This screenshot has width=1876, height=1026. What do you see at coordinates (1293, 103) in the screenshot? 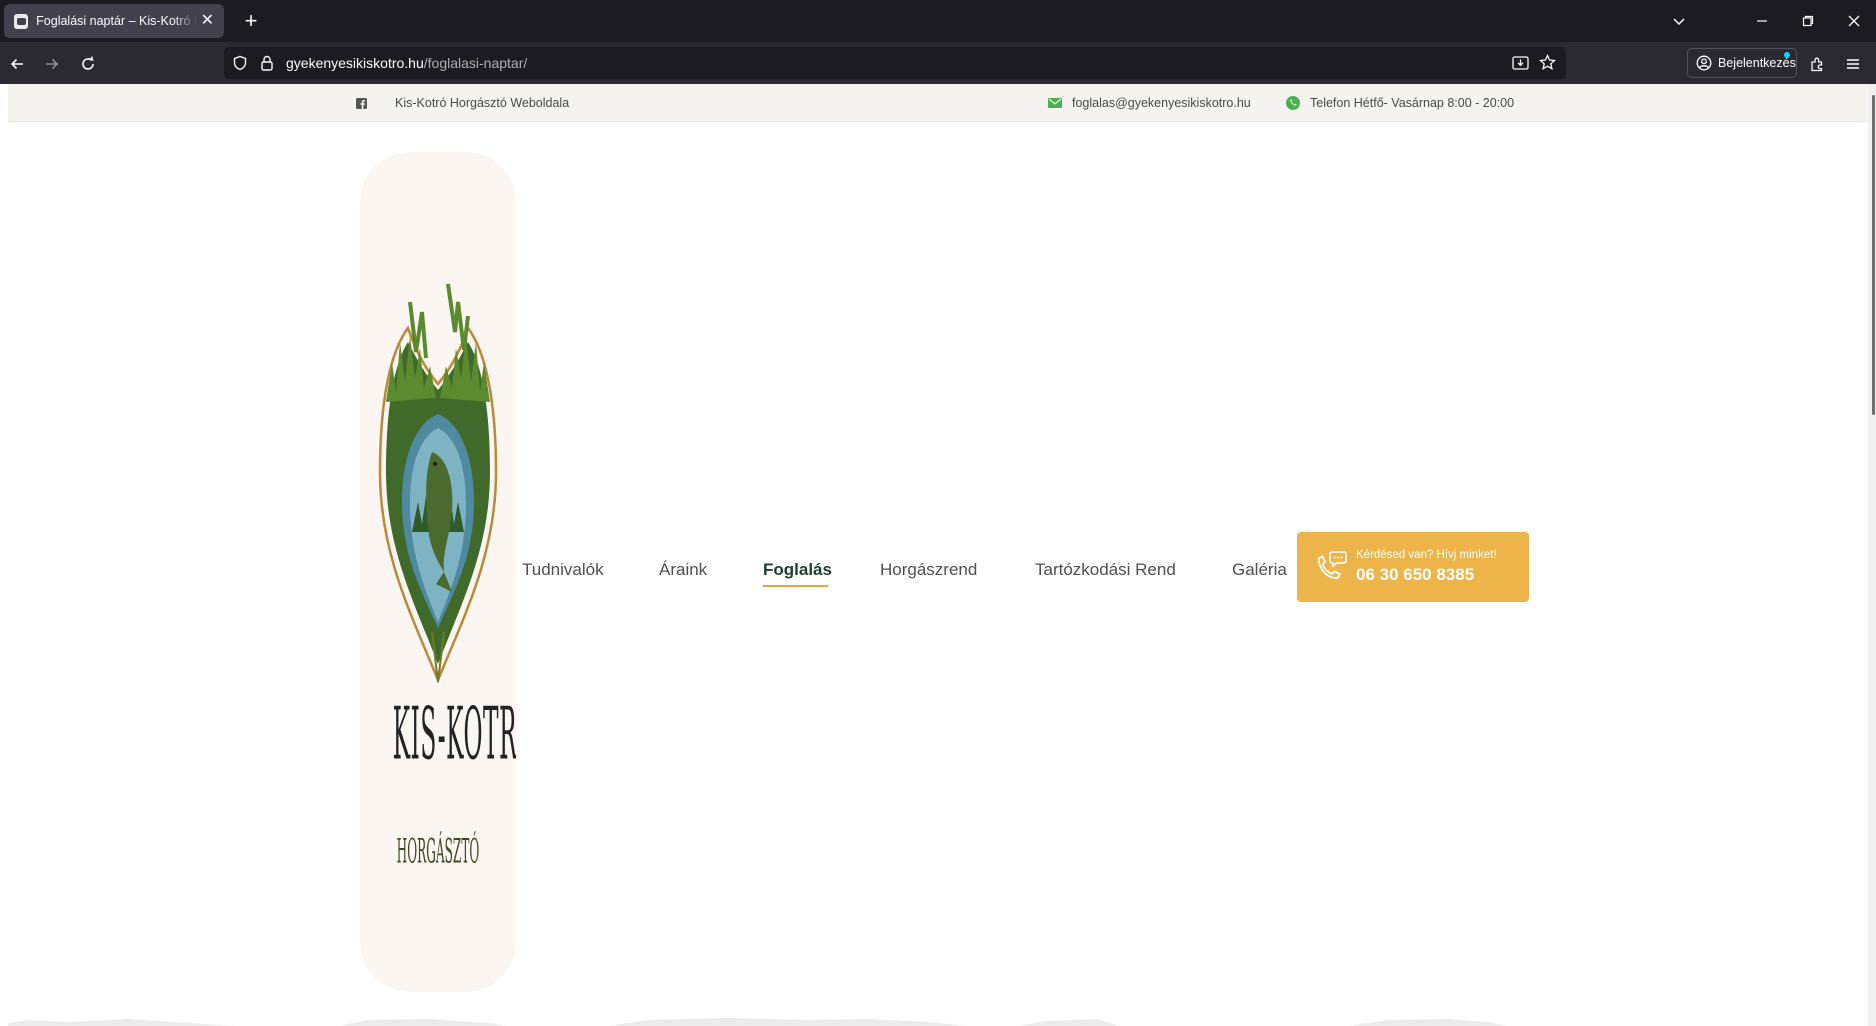
I see `phone-green-icon` at bounding box center [1293, 103].